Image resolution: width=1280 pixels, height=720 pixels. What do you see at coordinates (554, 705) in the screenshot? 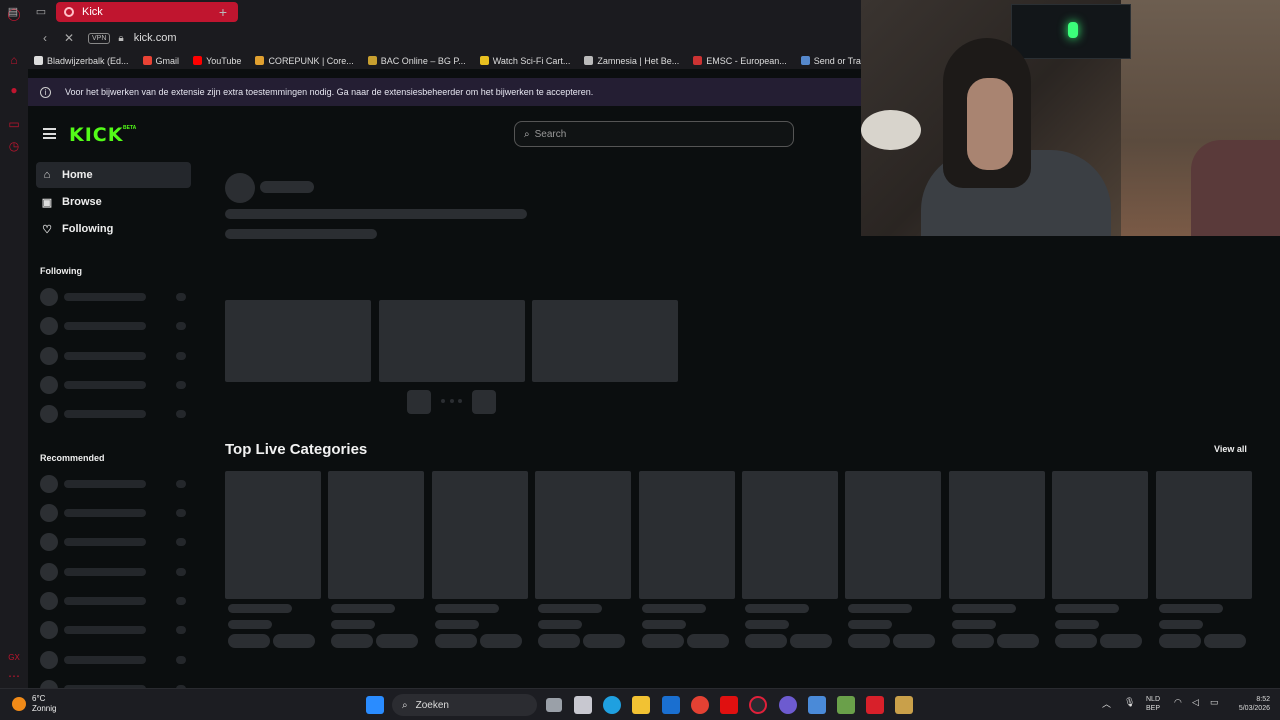
I see `task-view-icon` at bounding box center [554, 705].